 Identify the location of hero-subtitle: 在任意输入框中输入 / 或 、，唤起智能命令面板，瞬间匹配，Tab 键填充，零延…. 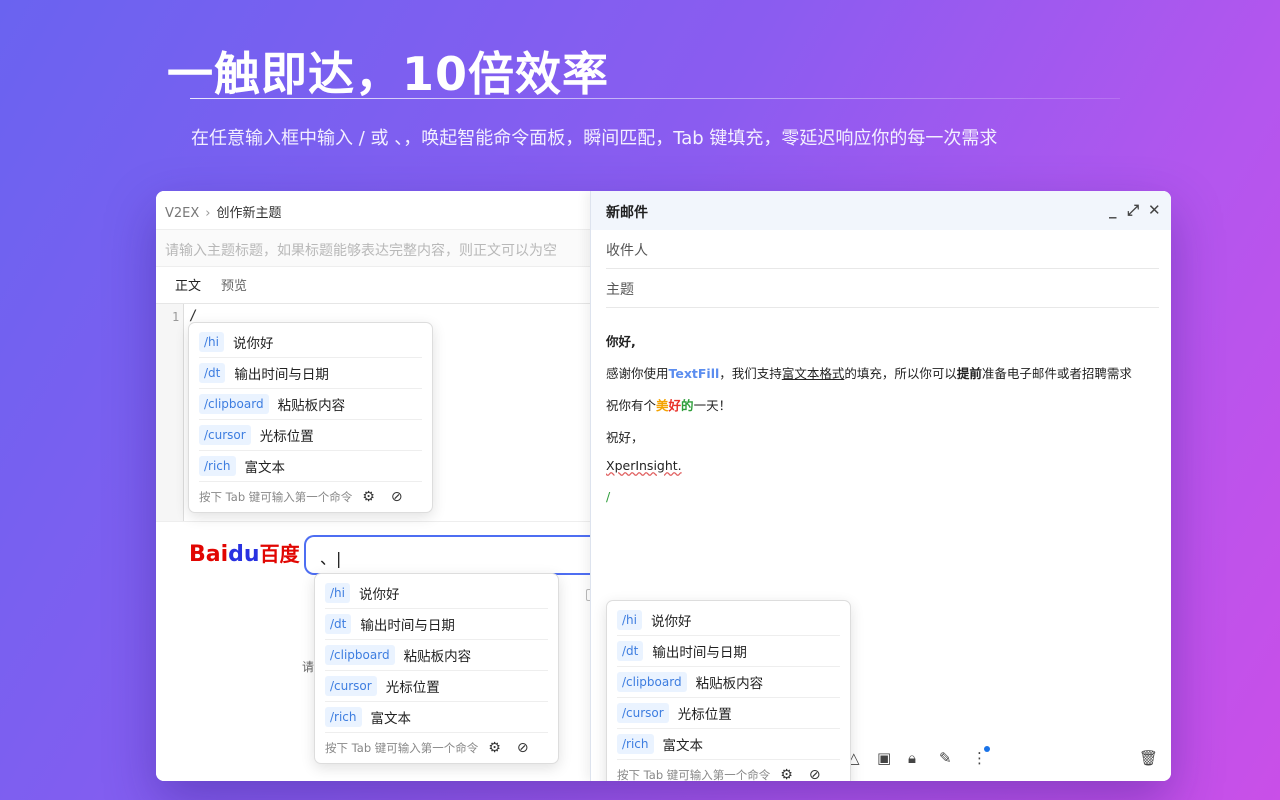
(594, 138).